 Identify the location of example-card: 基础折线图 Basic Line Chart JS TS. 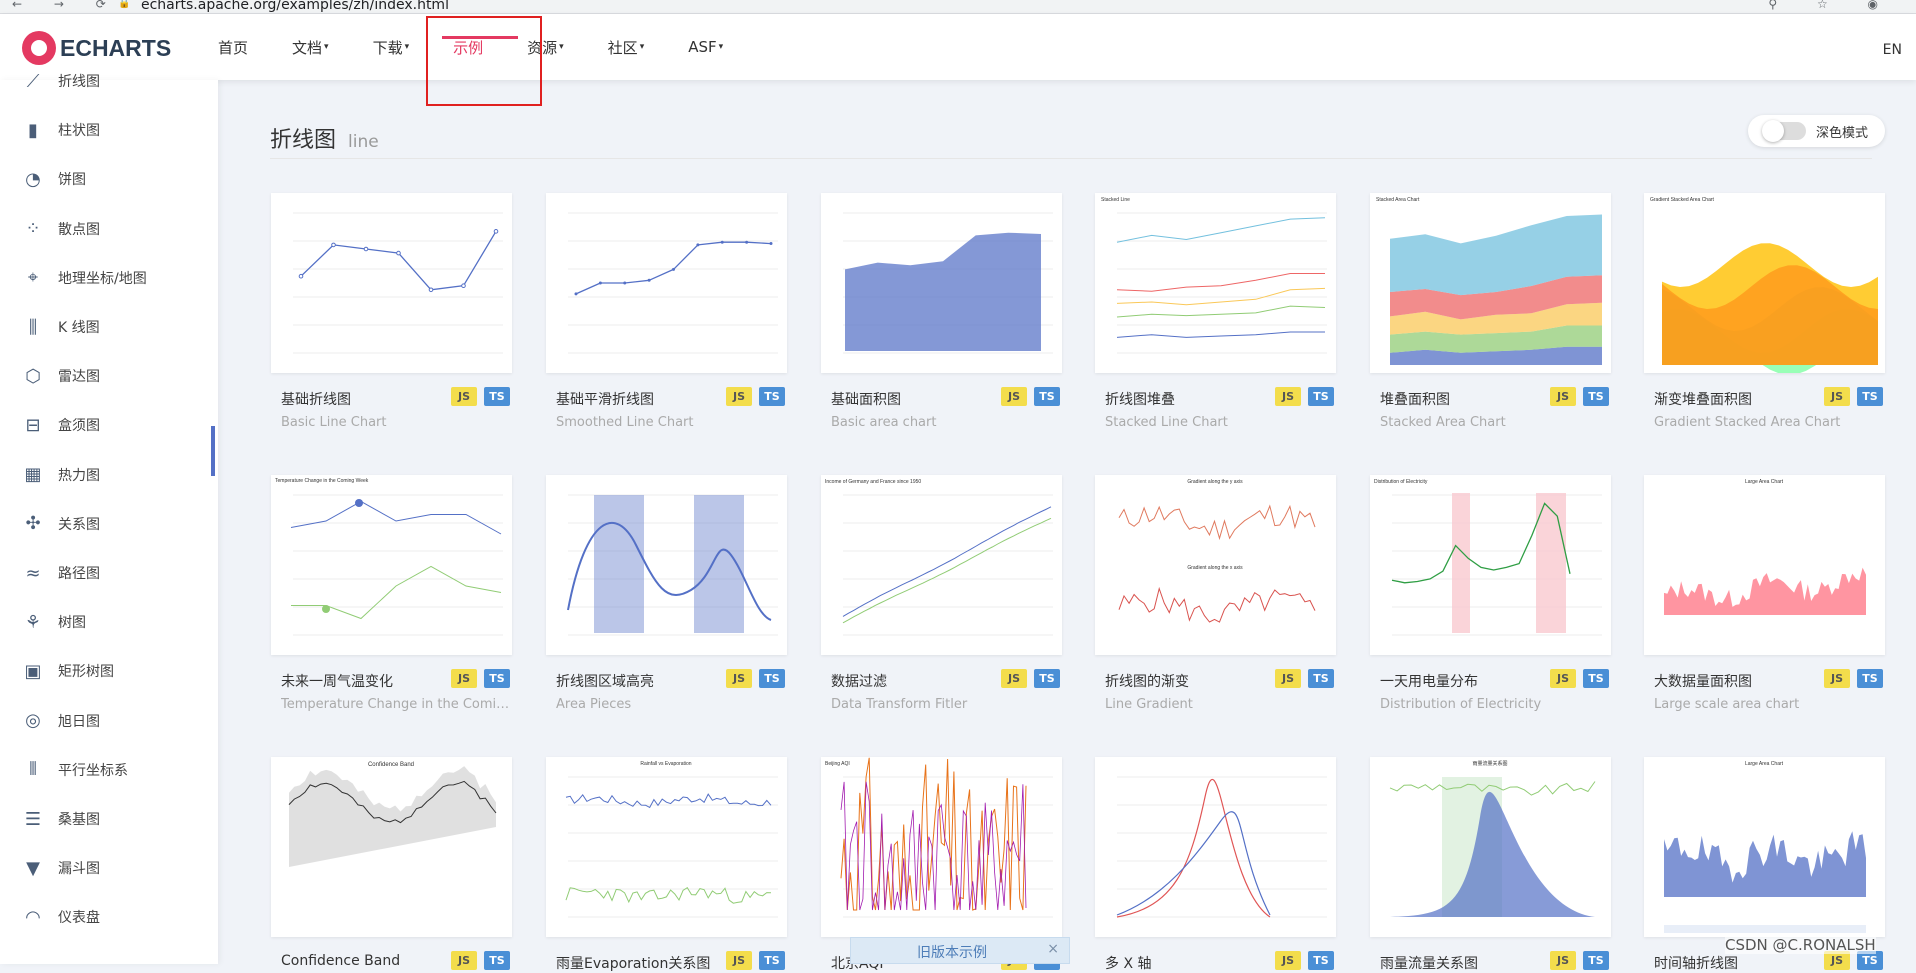
(391, 311).